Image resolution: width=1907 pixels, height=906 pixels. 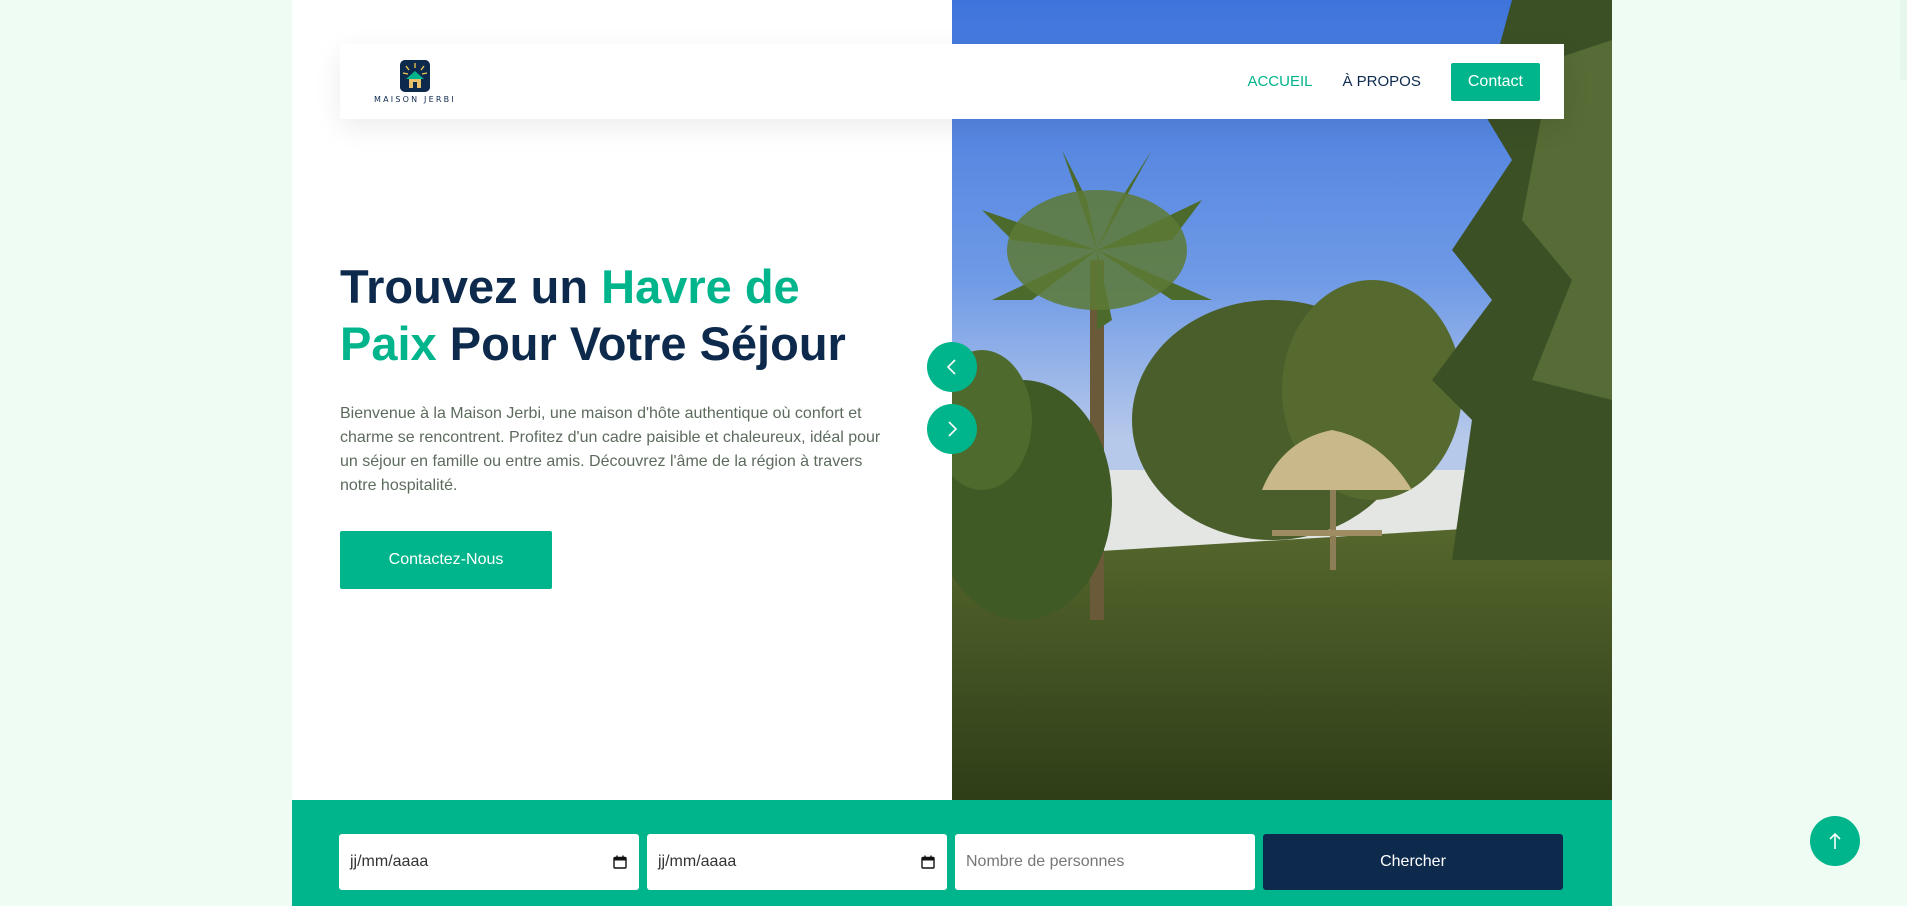 What do you see at coordinates (1279, 81) in the screenshot?
I see `nav-item-accueil: ACCUEIL` at bounding box center [1279, 81].